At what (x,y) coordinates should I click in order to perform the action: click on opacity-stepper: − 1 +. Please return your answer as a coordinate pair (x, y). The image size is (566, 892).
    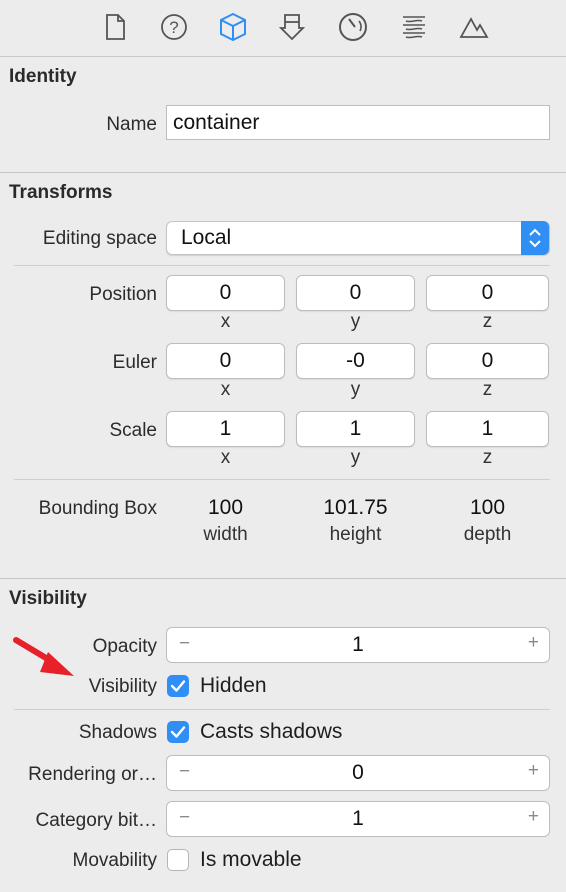
    Looking at the image, I should click on (358, 645).